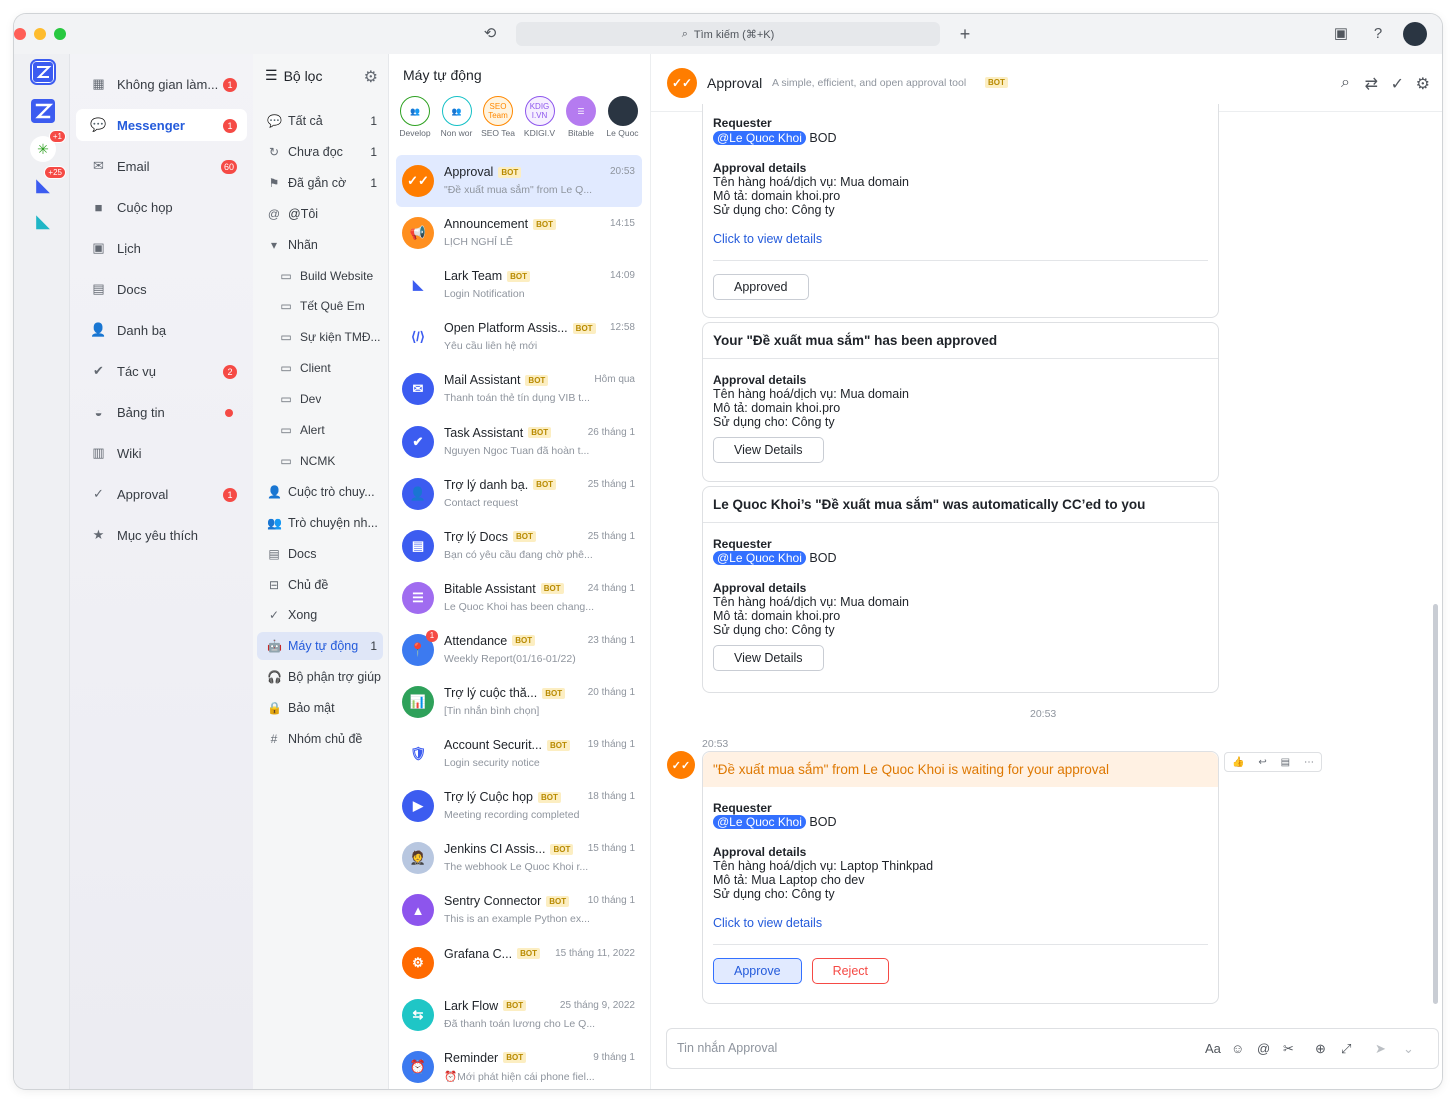  What do you see at coordinates (161, 166) in the screenshot?
I see `nav-item-mail: ✉ Email 60` at bounding box center [161, 166].